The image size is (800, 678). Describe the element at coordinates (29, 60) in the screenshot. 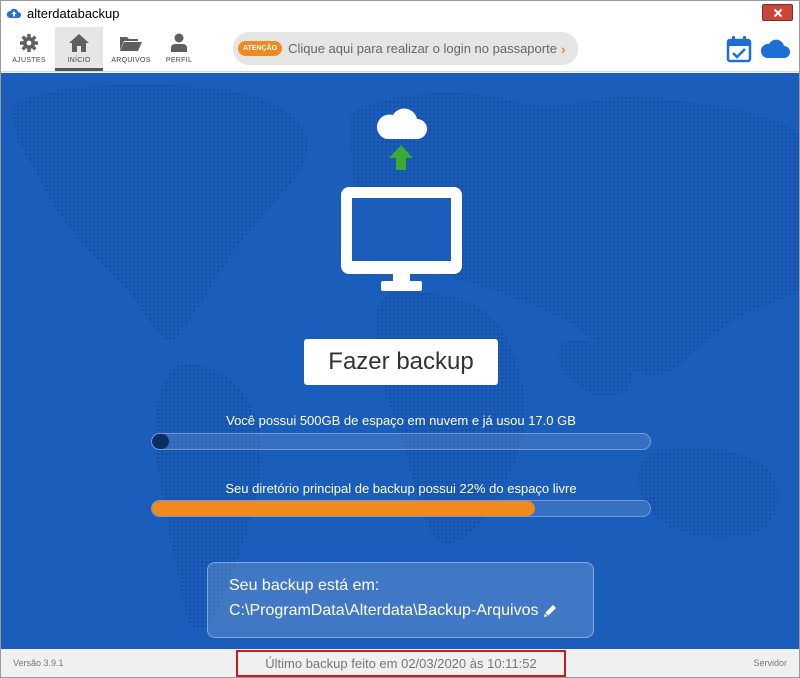

I see `nav-label: AJUSTES` at that location.